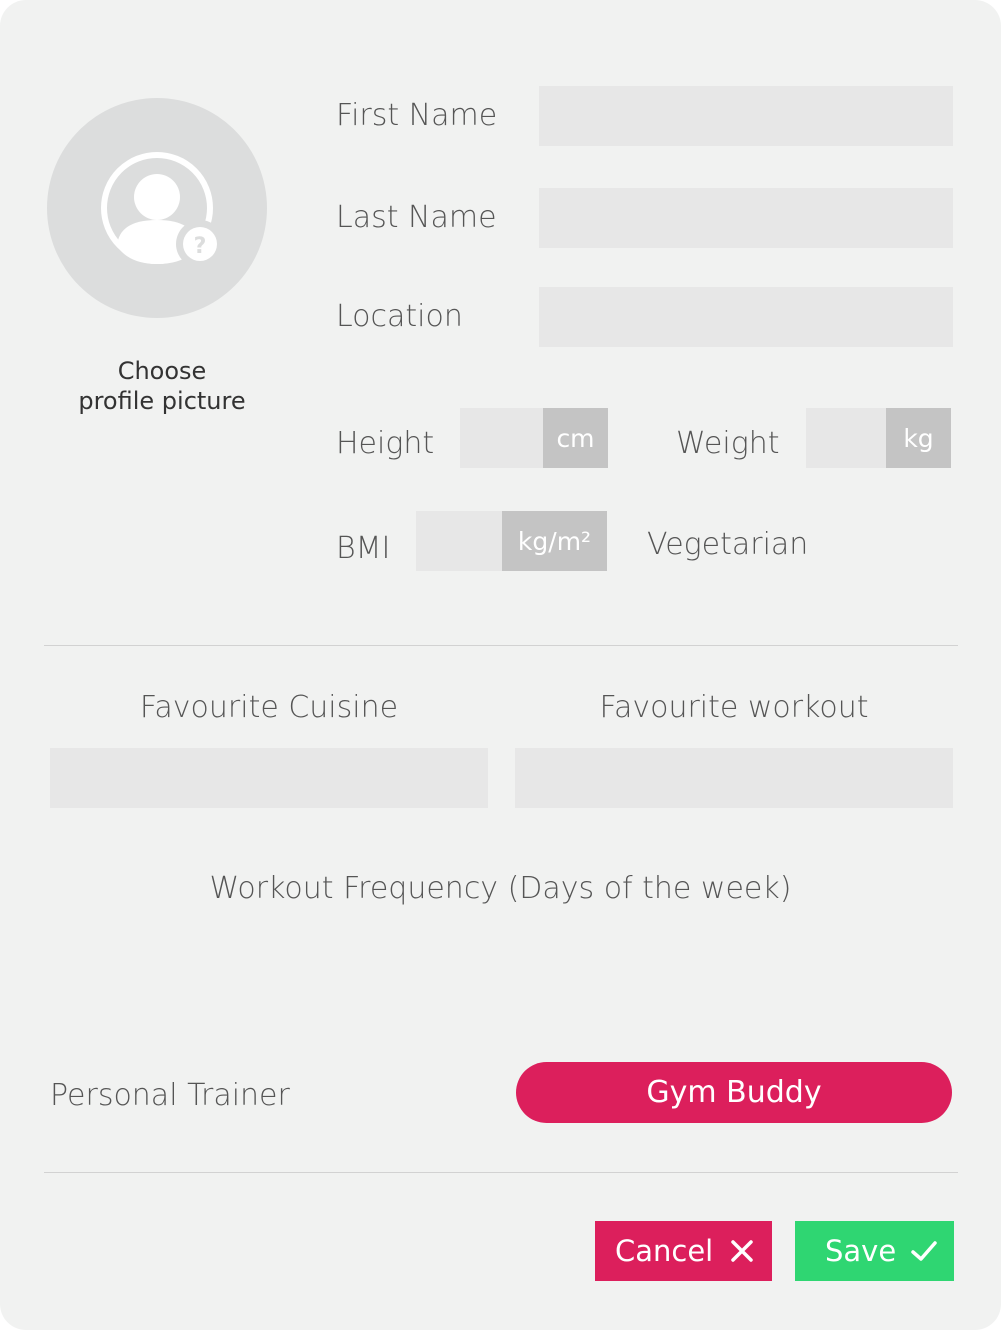 The width and height of the screenshot is (1001, 1330). I want to click on divider-top, so click(501, 645).